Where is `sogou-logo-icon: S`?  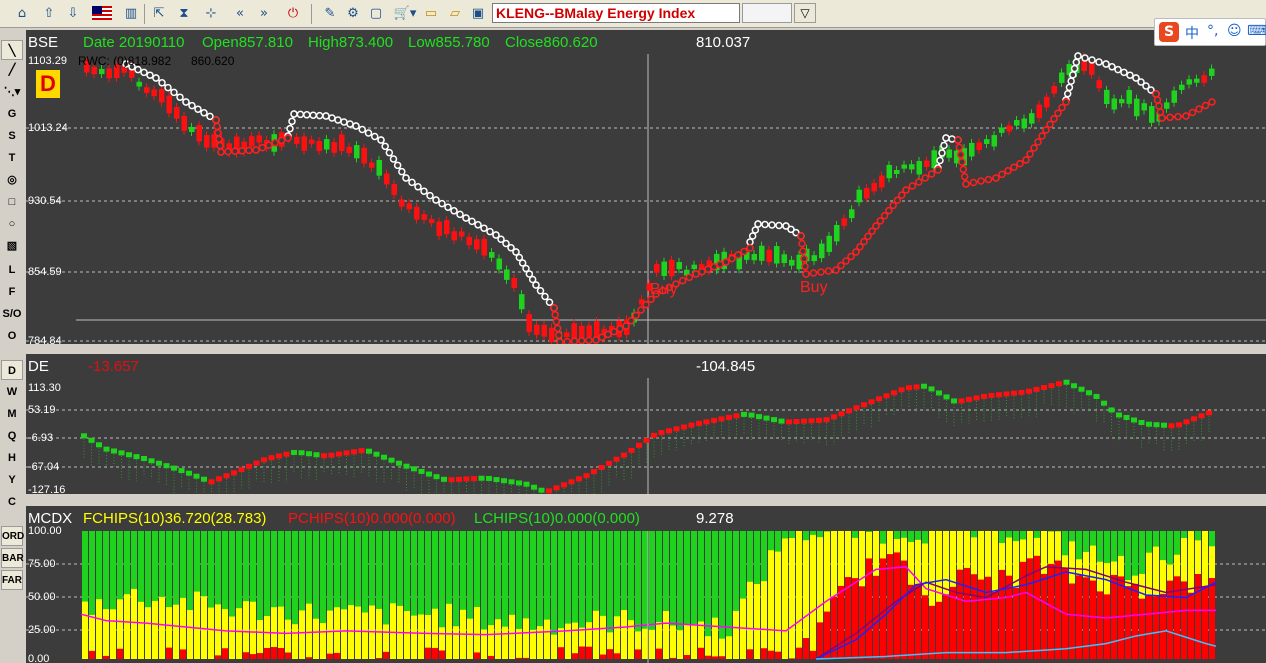 sogou-logo-icon: S is located at coordinates (1169, 32).